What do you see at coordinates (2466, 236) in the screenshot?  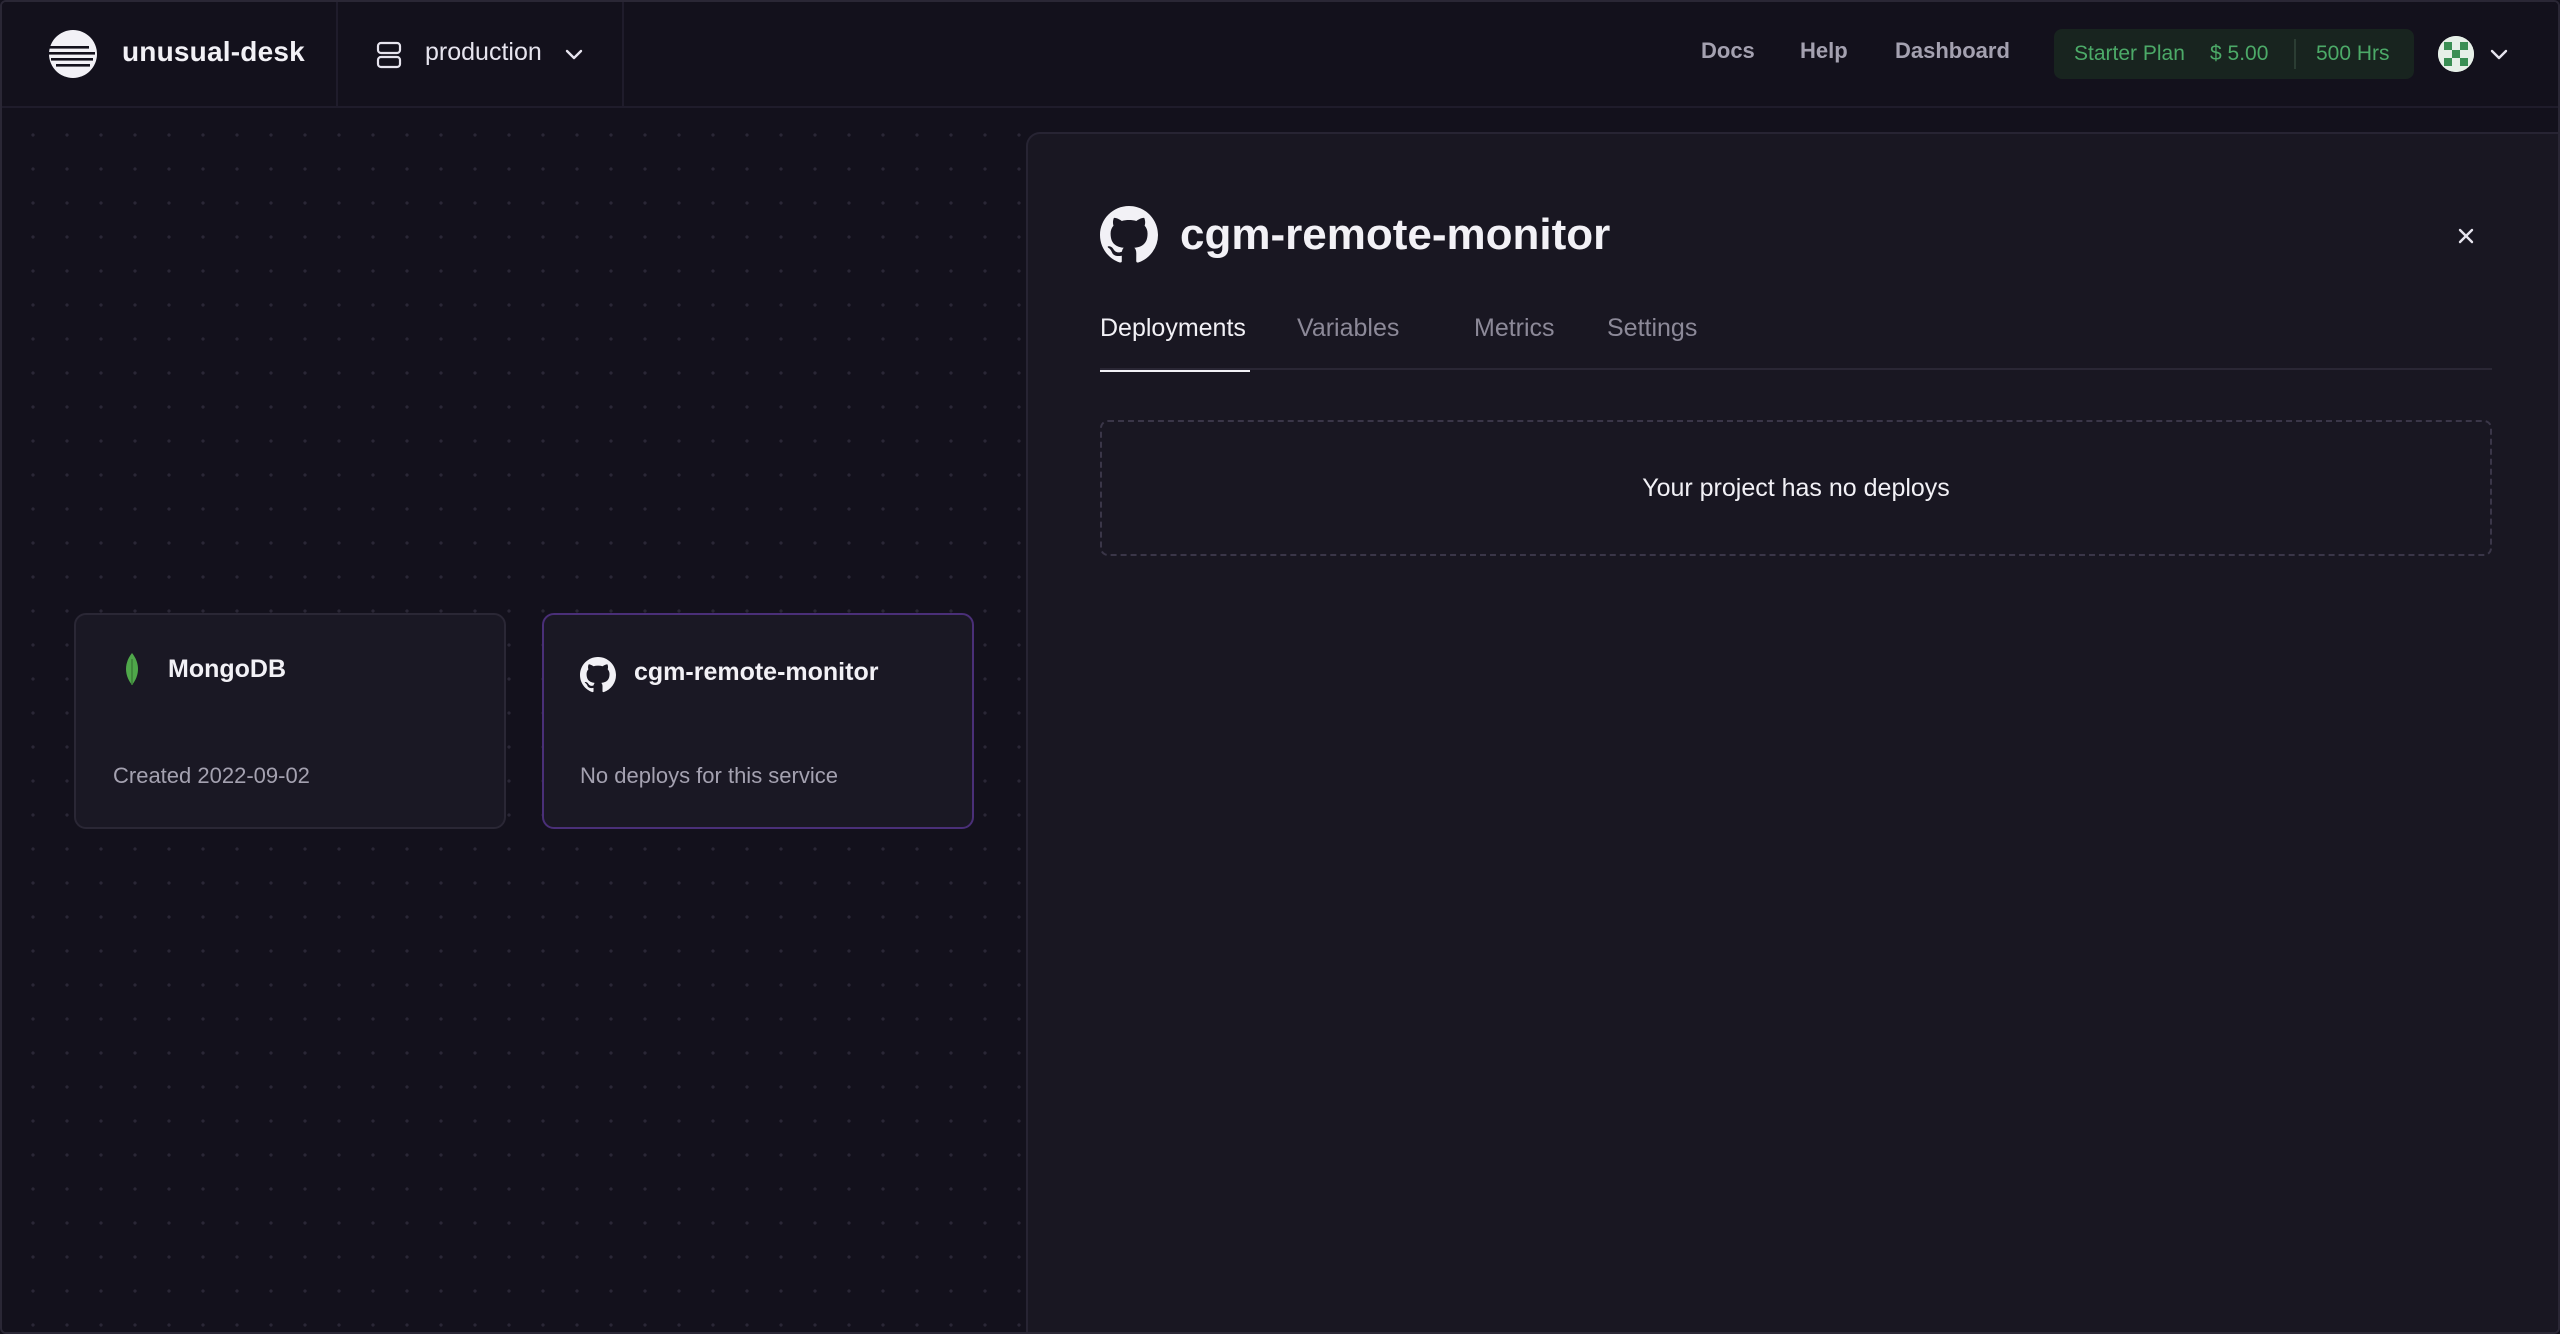 I see `close-icon` at bounding box center [2466, 236].